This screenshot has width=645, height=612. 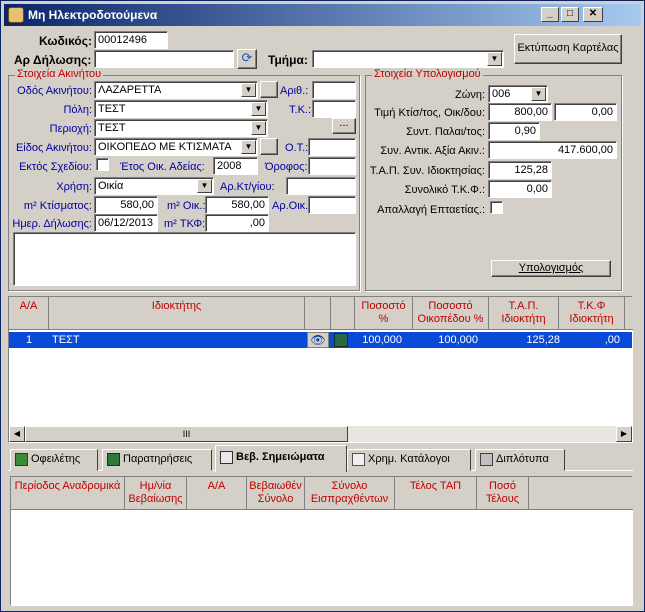 What do you see at coordinates (332, 166) in the screenshot?
I see `floor-field` at bounding box center [332, 166].